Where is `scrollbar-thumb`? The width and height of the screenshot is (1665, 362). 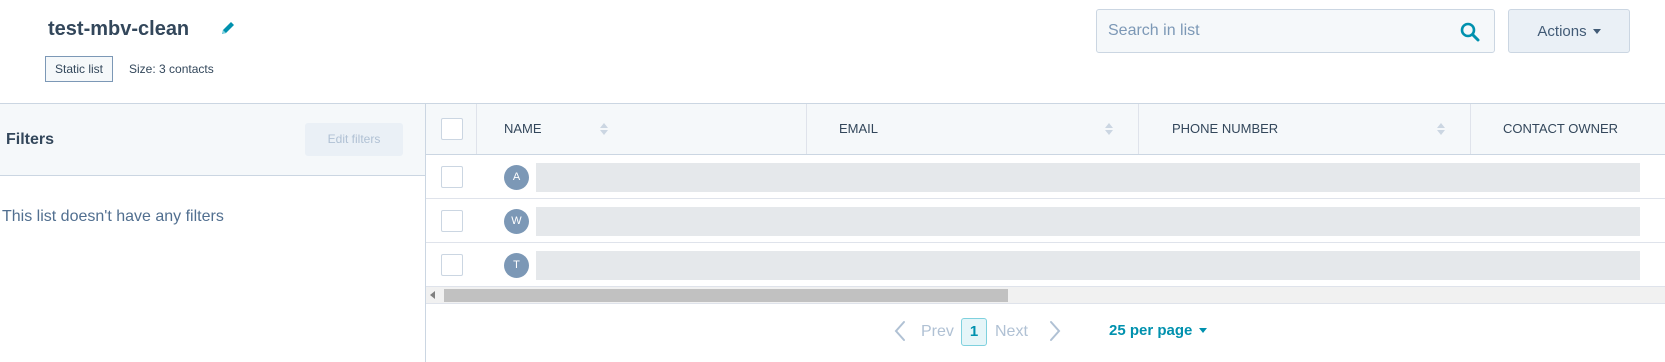 scrollbar-thumb is located at coordinates (726, 295).